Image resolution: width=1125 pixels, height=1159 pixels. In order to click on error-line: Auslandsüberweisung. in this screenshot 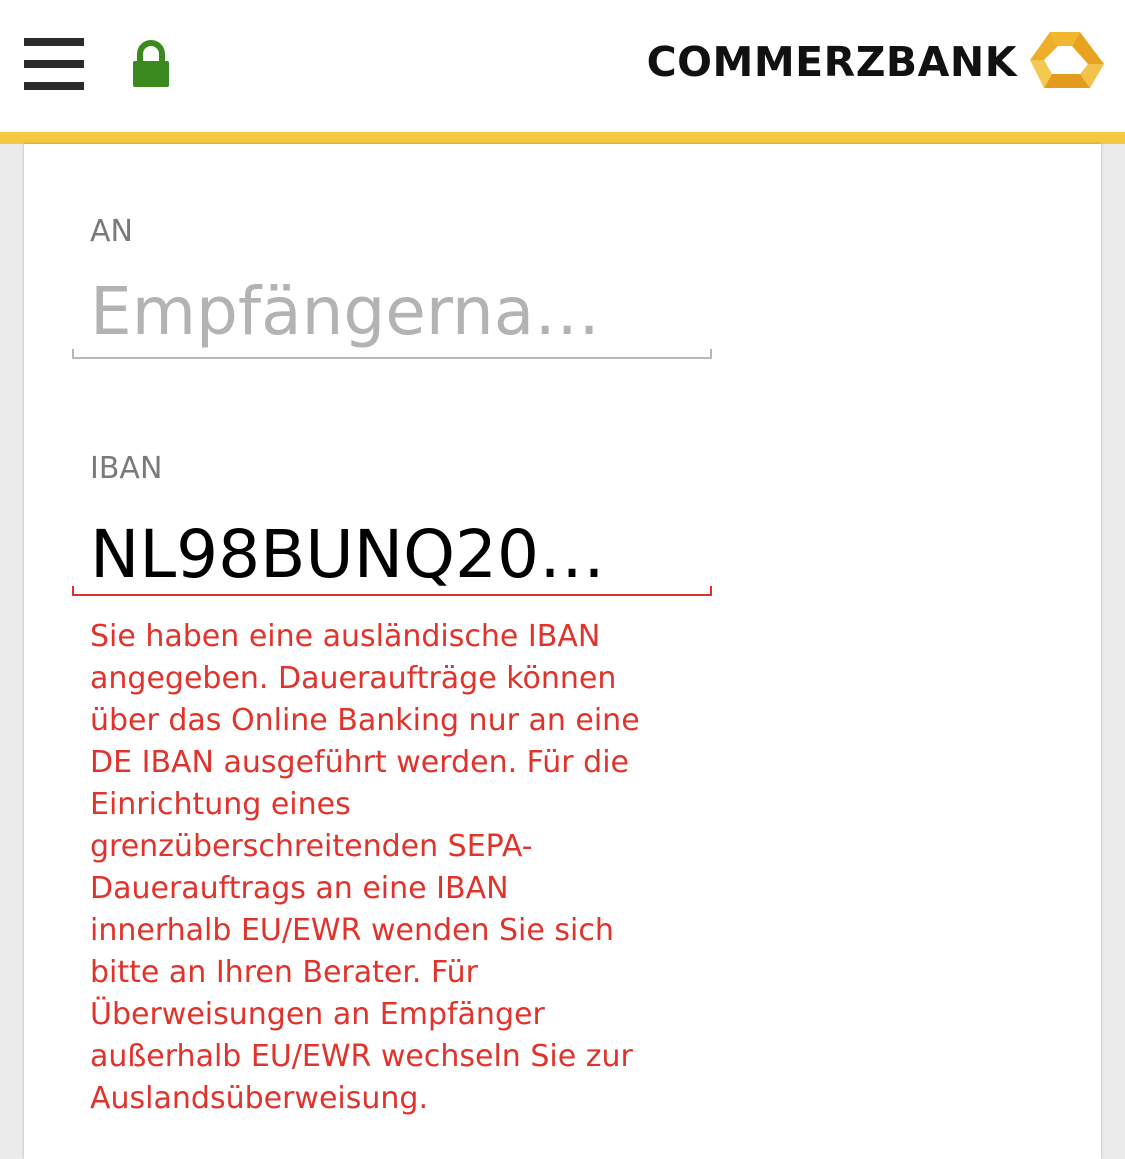, I will do `click(259, 1098)`.